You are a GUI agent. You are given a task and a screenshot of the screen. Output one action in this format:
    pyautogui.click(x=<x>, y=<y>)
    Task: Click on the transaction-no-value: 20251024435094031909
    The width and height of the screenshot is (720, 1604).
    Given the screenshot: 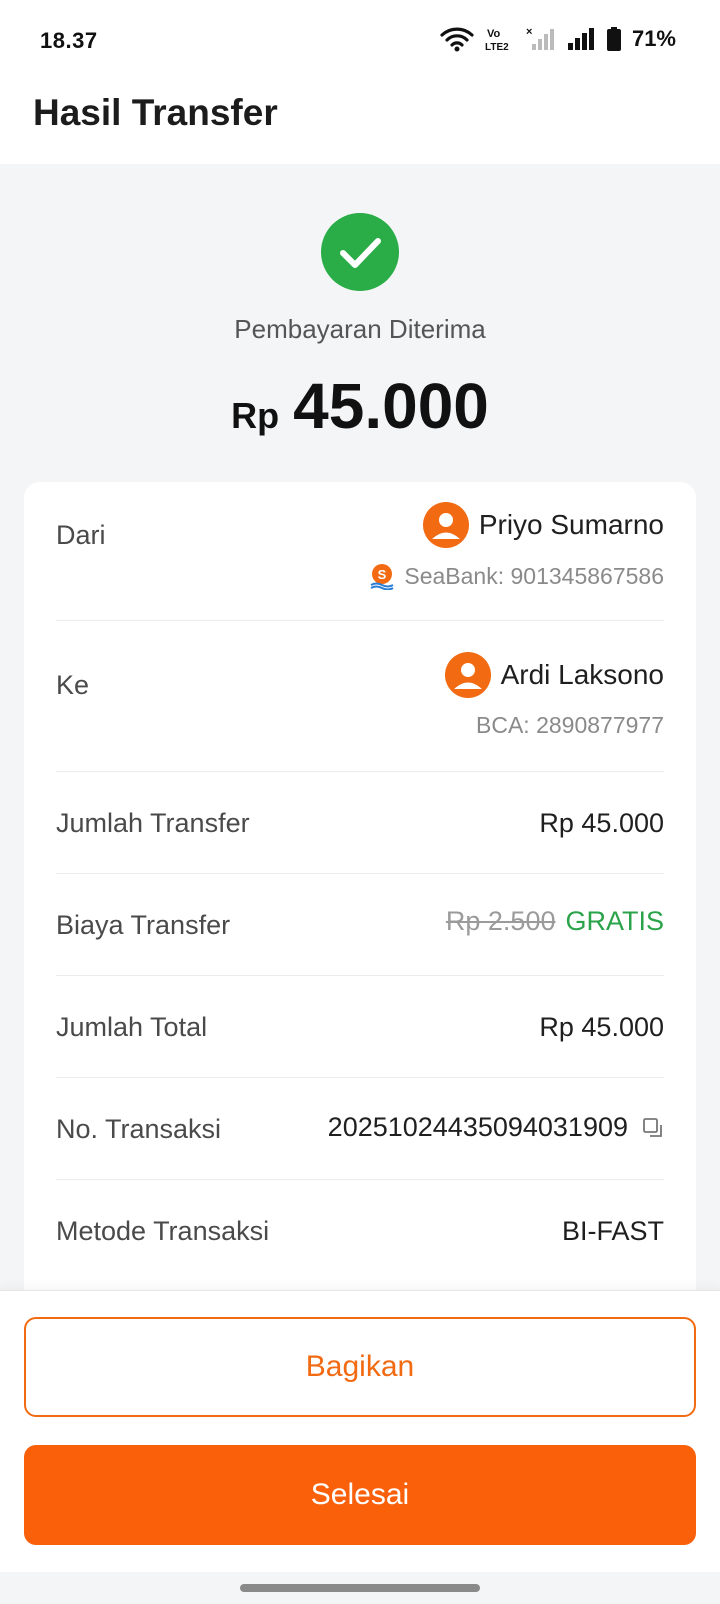 What is the action you would take?
    pyautogui.click(x=477, y=1127)
    